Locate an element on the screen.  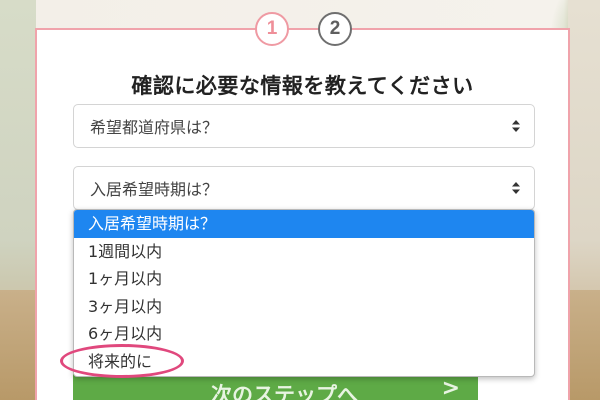
step-number: 1 is located at coordinates (272, 28).